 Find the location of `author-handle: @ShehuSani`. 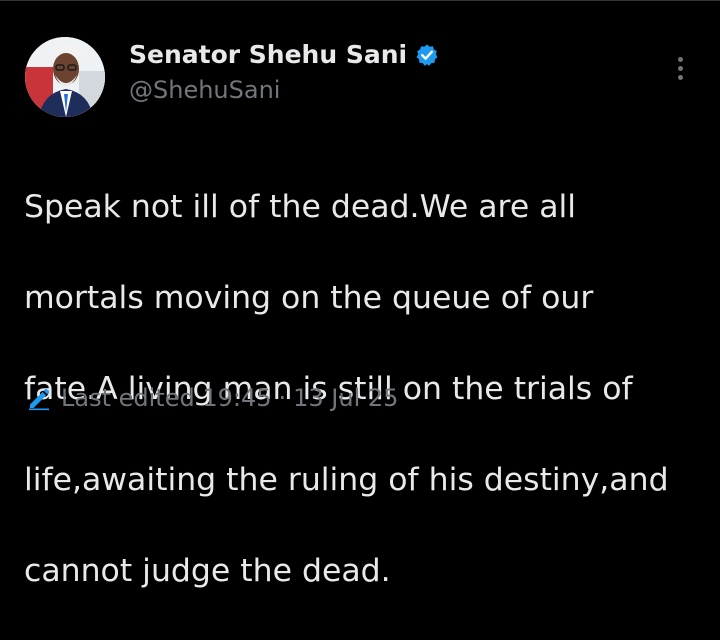

author-handle: @ShehuSani is located at coordinates (204, 90).